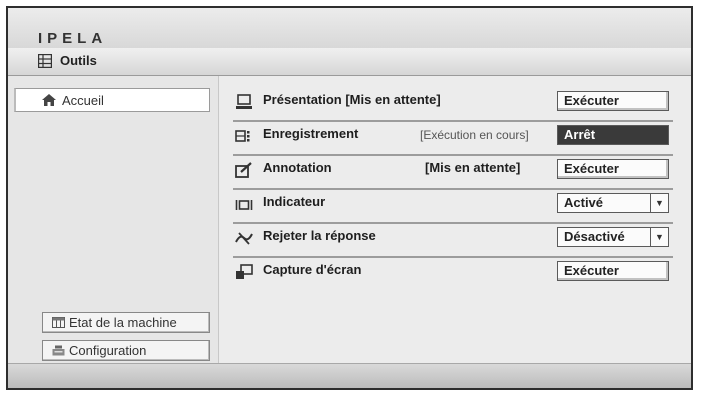 The width and height of the screenshot is (703, 400). What do you see at coordinates (112, 100) in the screenshot?
I see `sidebar-item-home: Accueil` at bounding box center [112, 100].